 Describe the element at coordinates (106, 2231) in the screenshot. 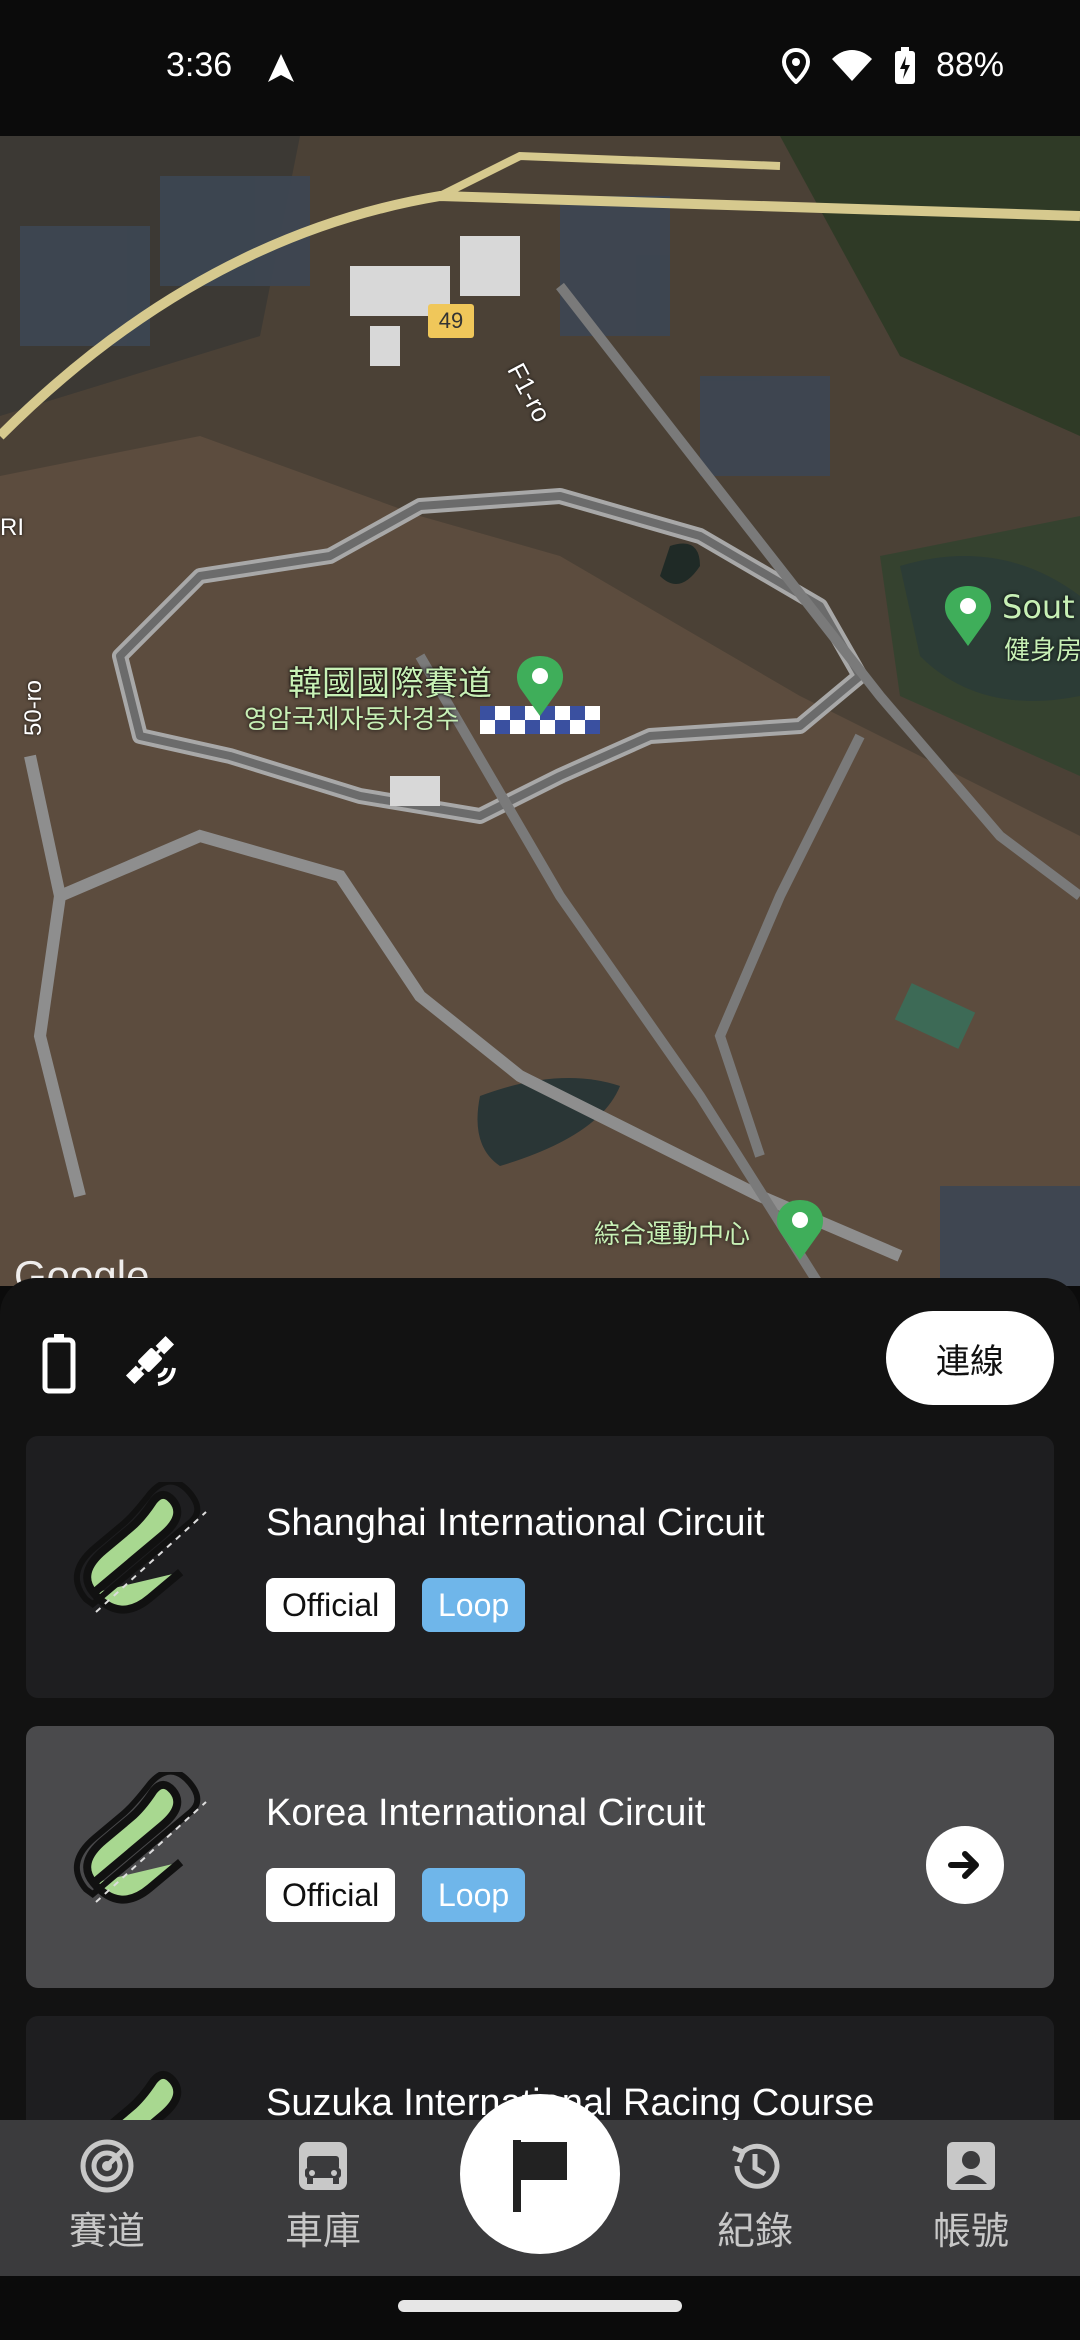

I see `nav-label: 賽道` at that location.